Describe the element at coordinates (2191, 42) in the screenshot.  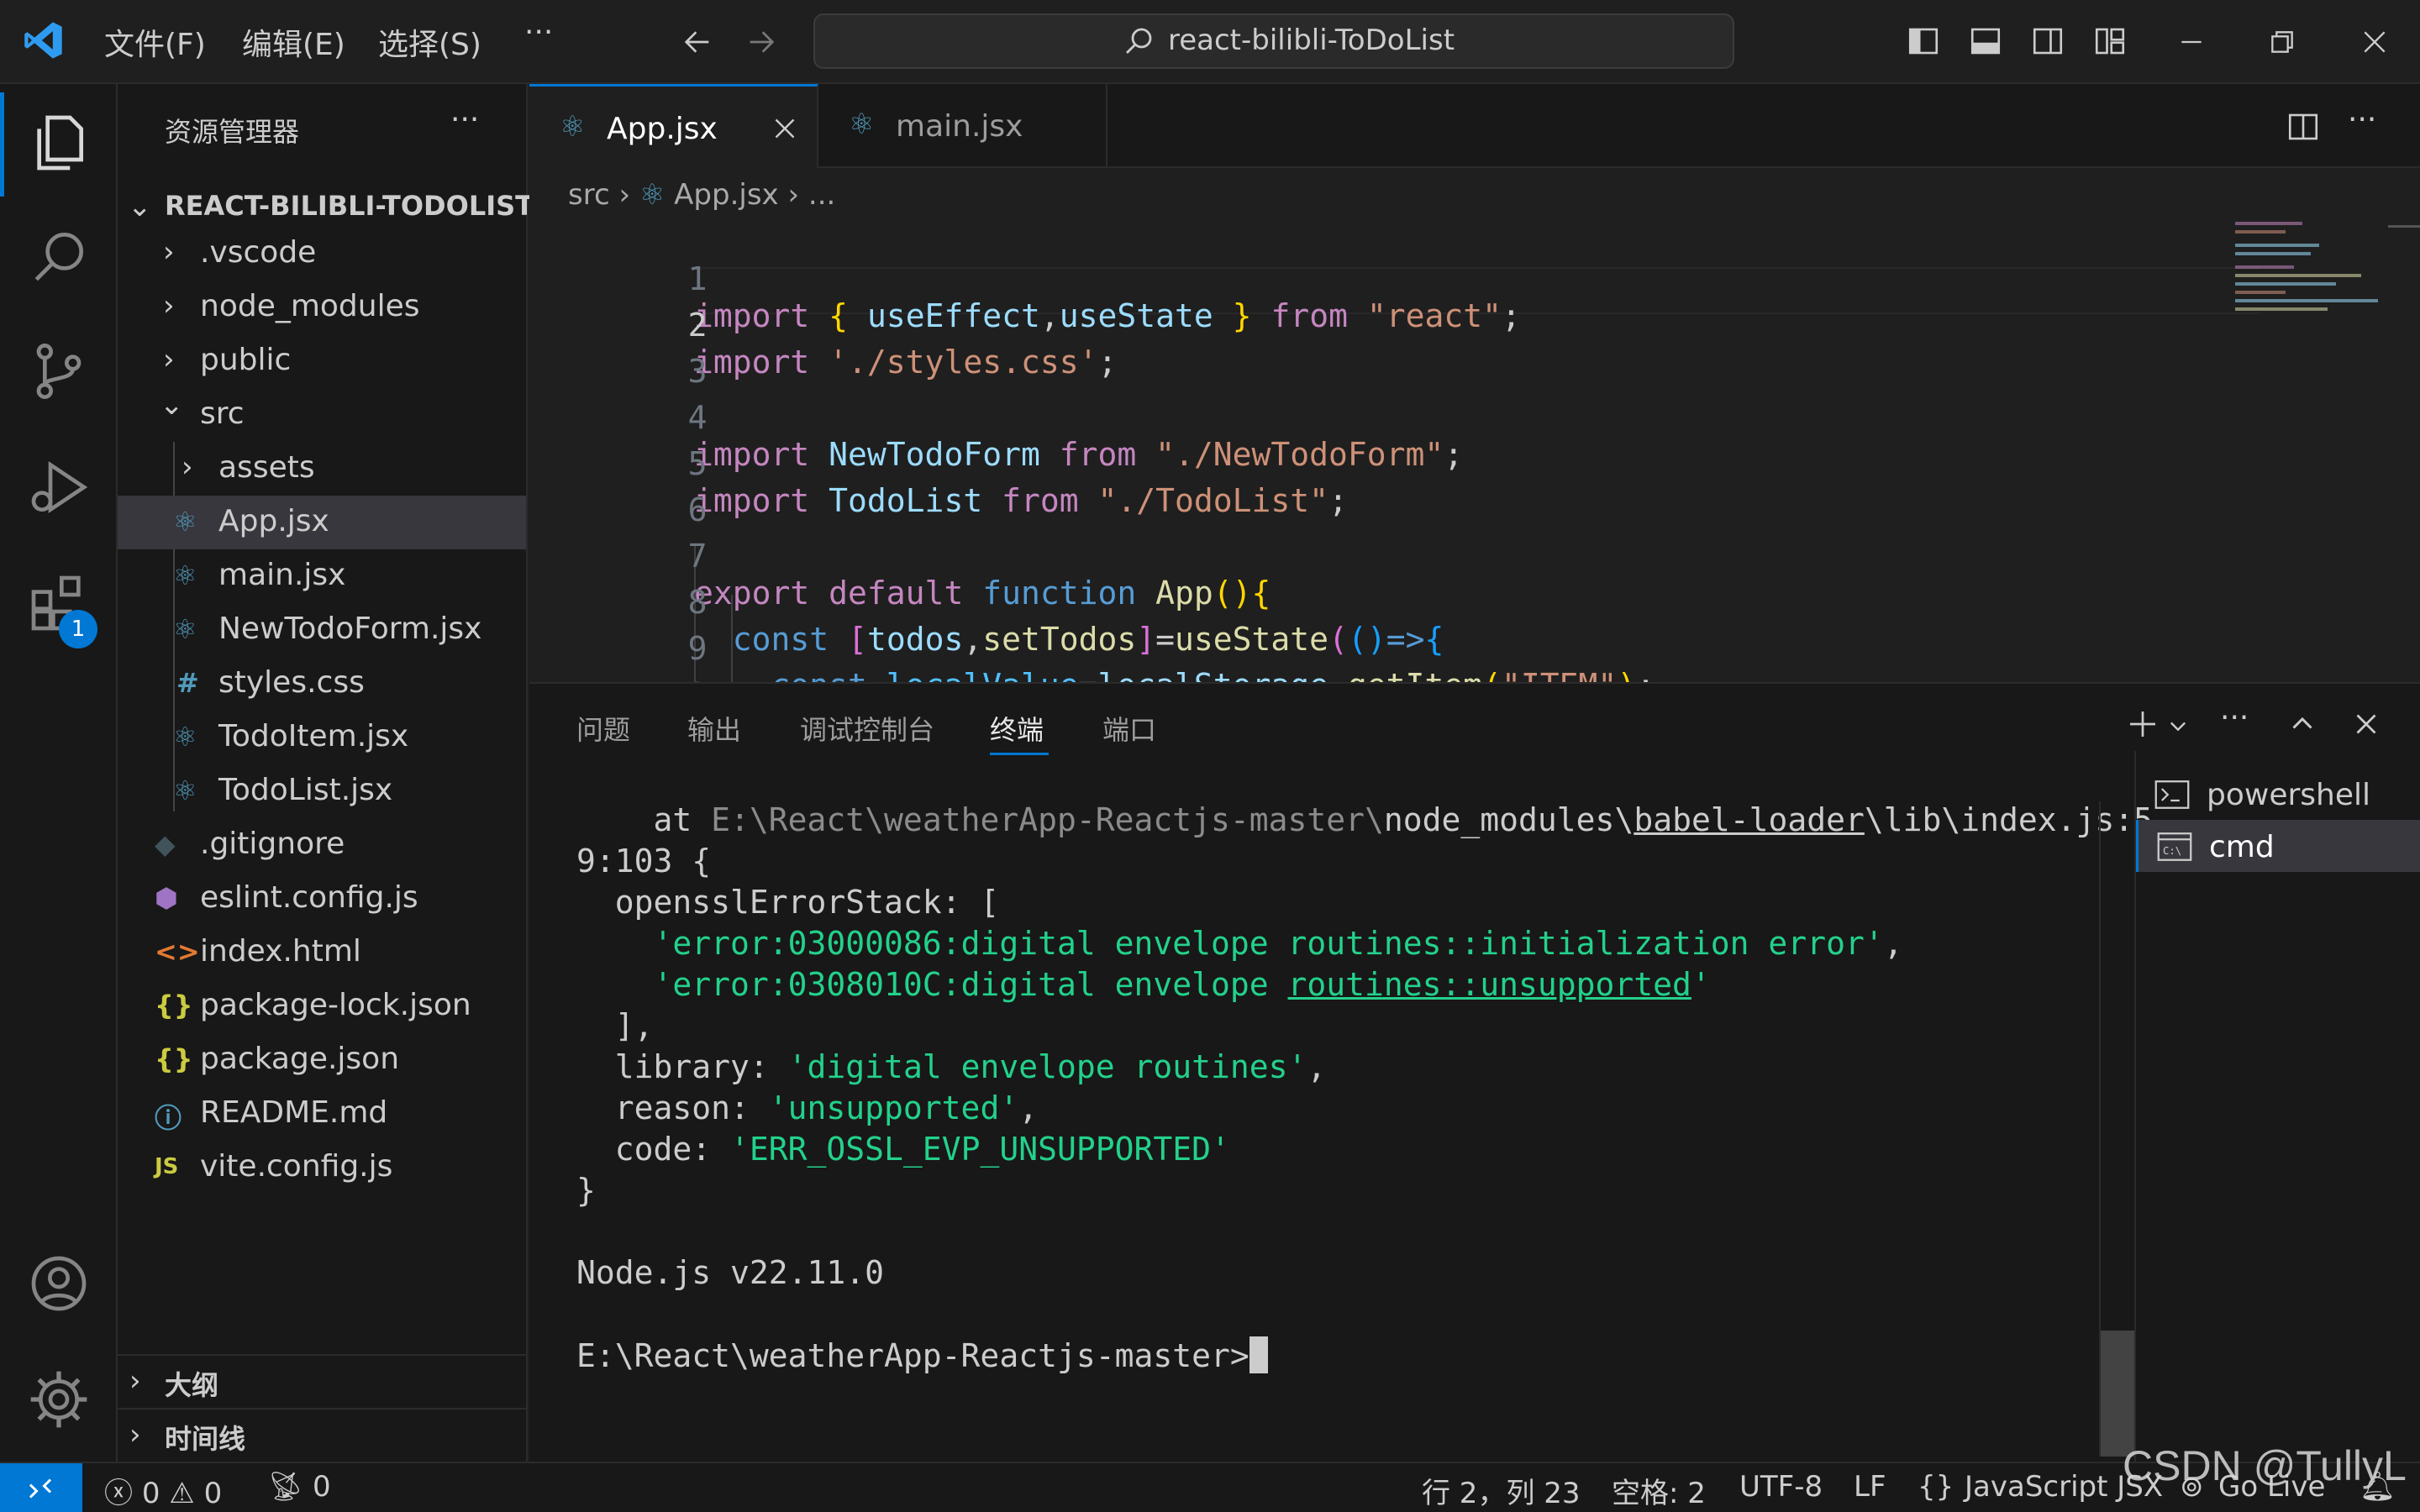
I see `minimize-icon` at that location.